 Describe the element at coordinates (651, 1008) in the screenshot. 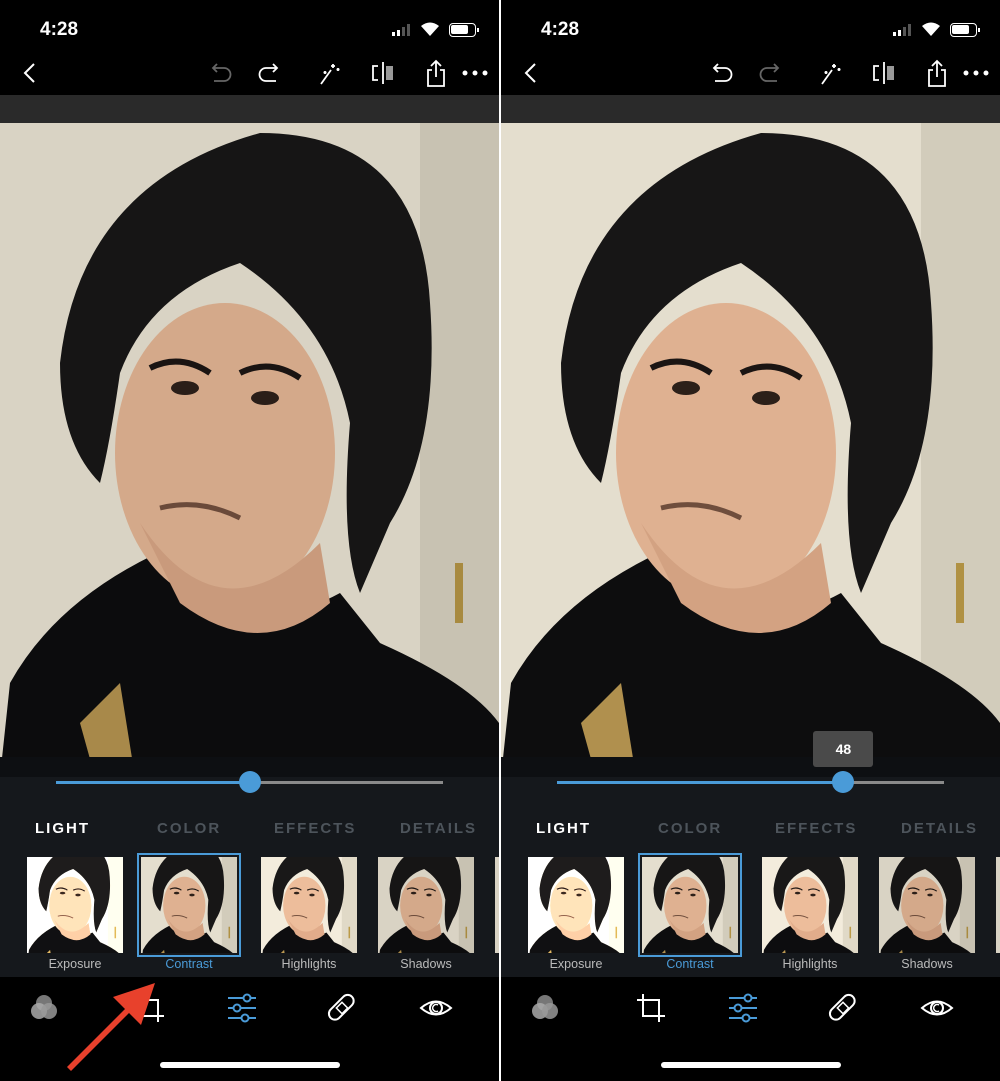

I see `crop-icon` at that location.